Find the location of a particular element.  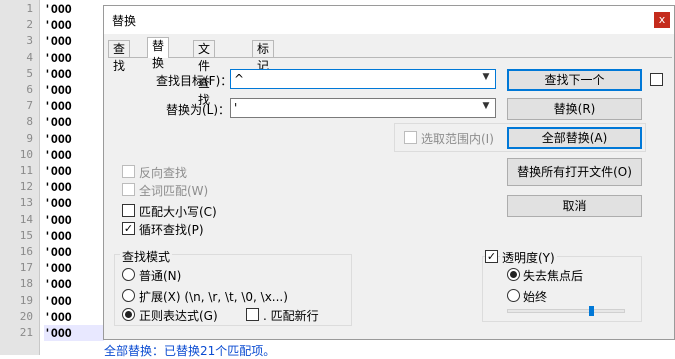

line-number: 8 is located at coordinates (29, 122).